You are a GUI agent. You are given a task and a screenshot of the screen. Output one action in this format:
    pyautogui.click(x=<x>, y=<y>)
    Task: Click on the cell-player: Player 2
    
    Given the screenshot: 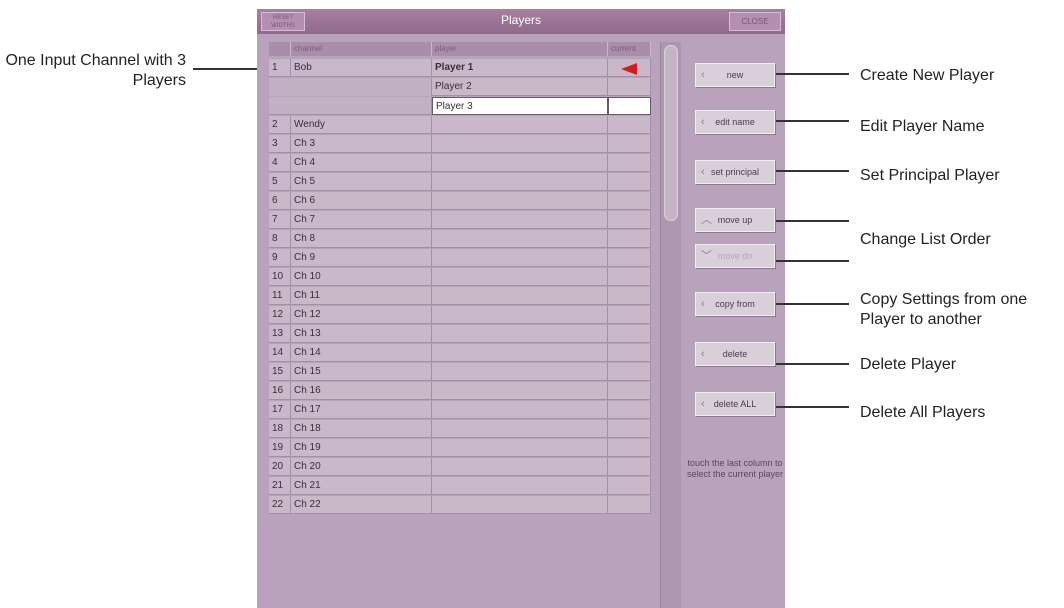 What is the action you would take?
    pyautogui.click(x=520, y=87)
    